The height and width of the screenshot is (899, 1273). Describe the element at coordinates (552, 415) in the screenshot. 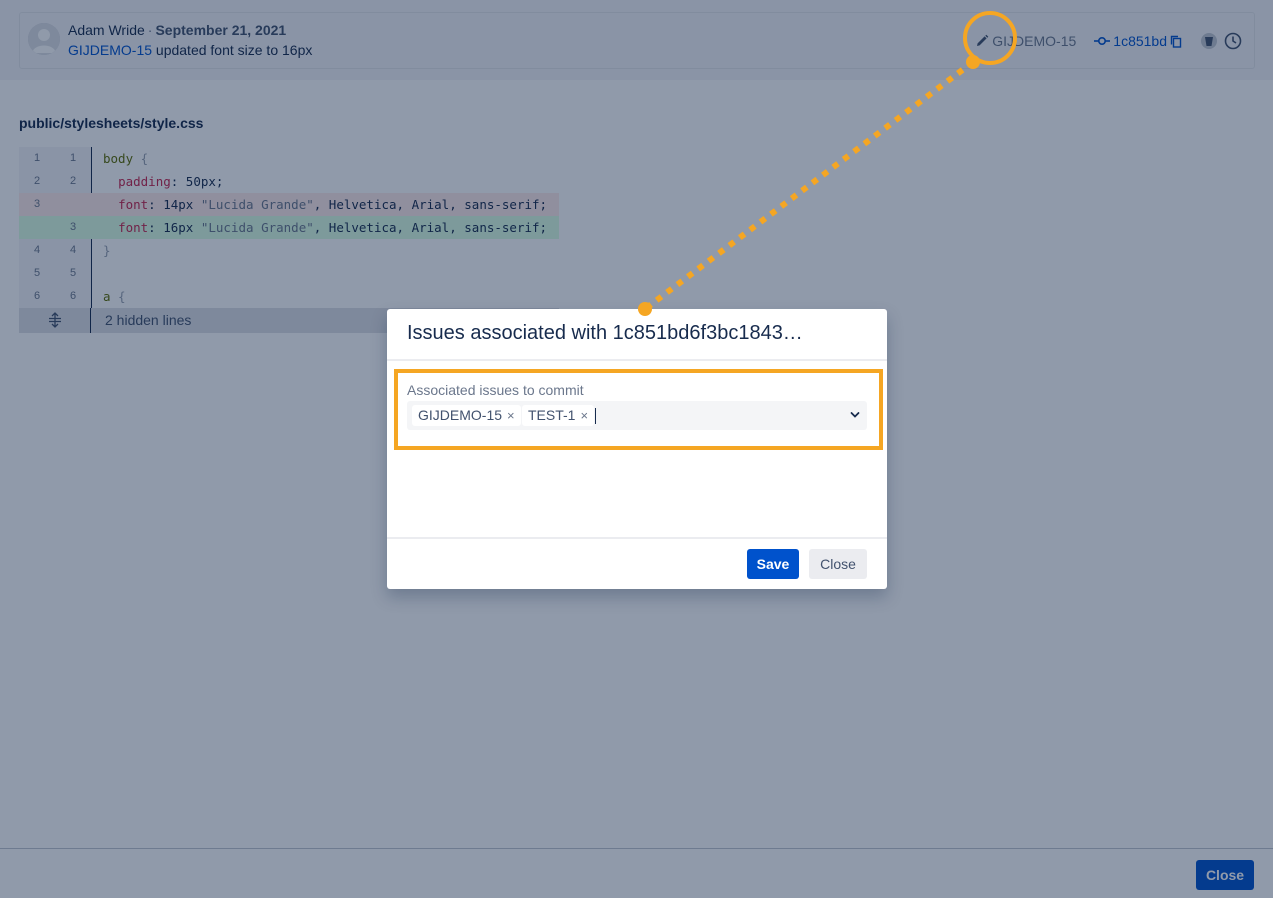

I see `issue-tag-label: TEST-1` at that location.